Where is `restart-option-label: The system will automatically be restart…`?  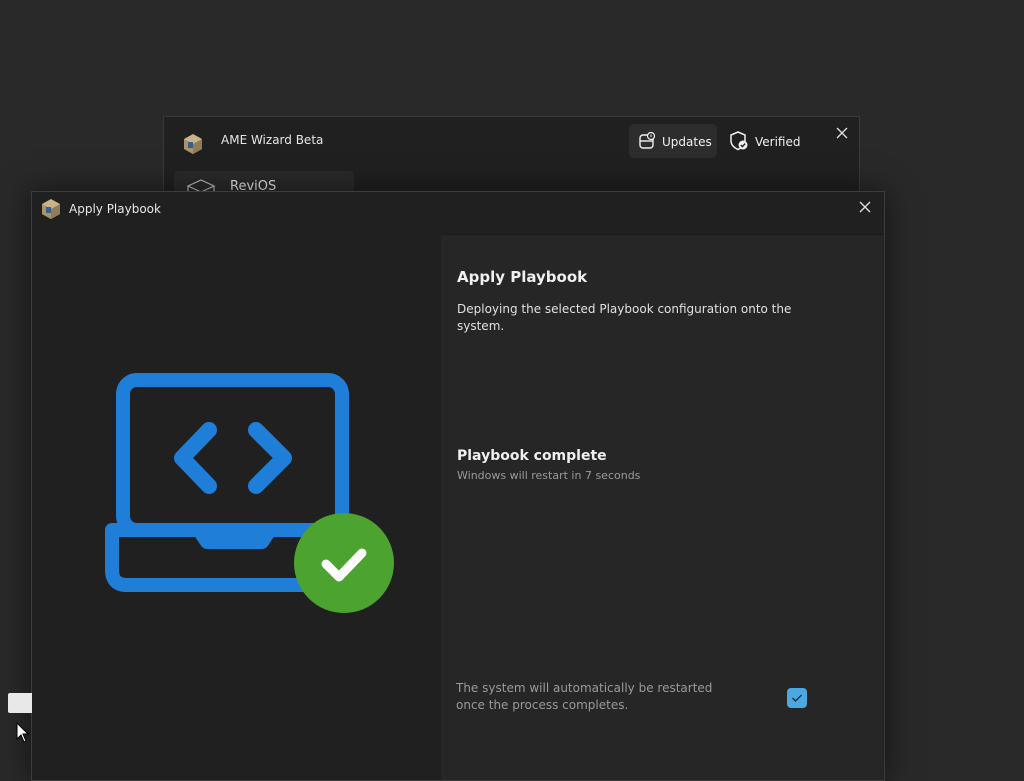 restart-option-label: The system will automatically be restart… is located at coordinates (584, 696).